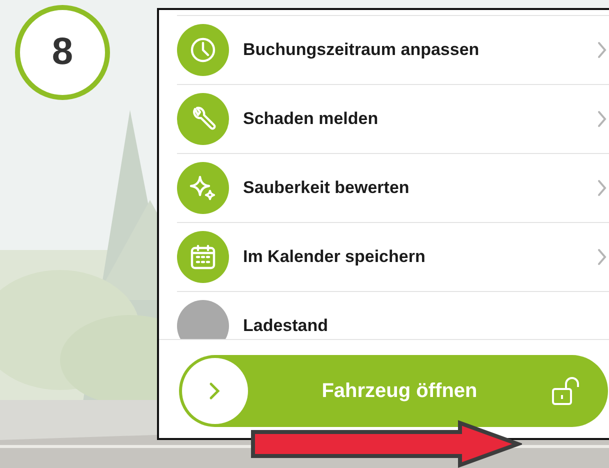 This screenshot has height=468, width=609. What do you see at coordinates (399, 391) in the screenshot?
I see `slider-label: Fahrzeug öffnen` at bounding box center [399, 391].